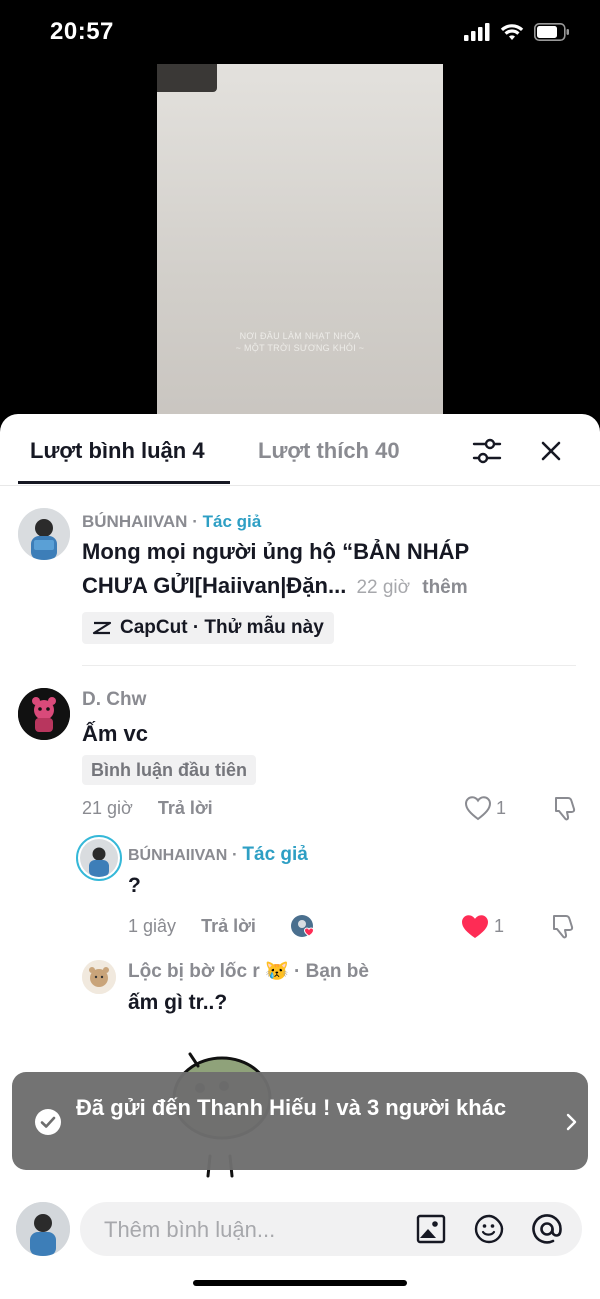 The width and height of the screenshot is (600, 1299). I want to click on comment-meta: 21 giờ Trả lời, so click(147, 808).